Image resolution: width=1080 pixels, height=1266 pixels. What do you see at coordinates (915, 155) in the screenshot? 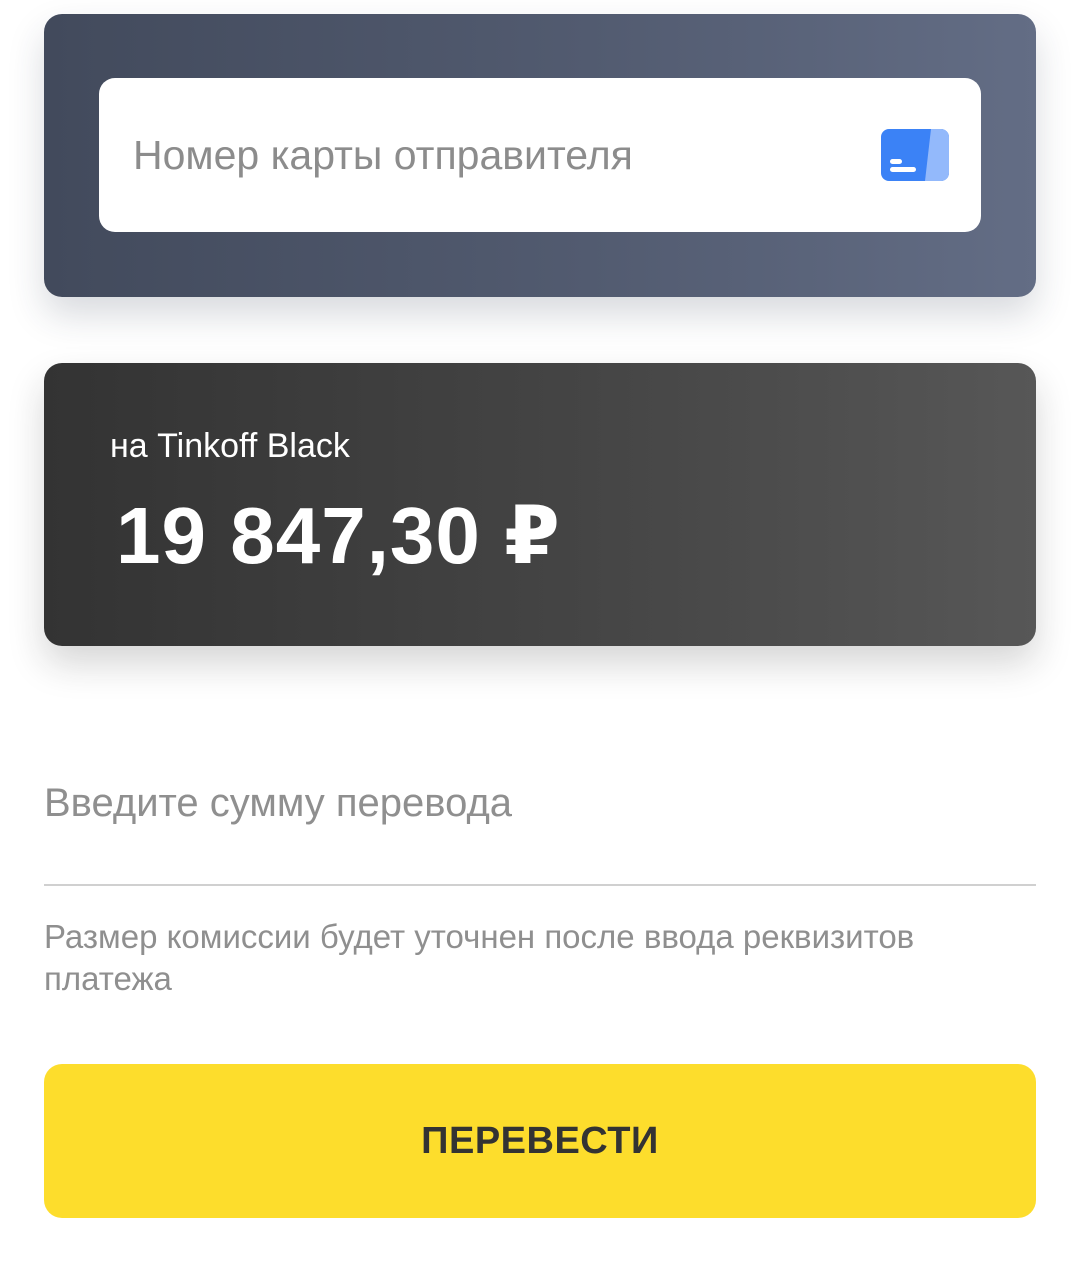
I see `card-icon` at bounding box center [915, 155].